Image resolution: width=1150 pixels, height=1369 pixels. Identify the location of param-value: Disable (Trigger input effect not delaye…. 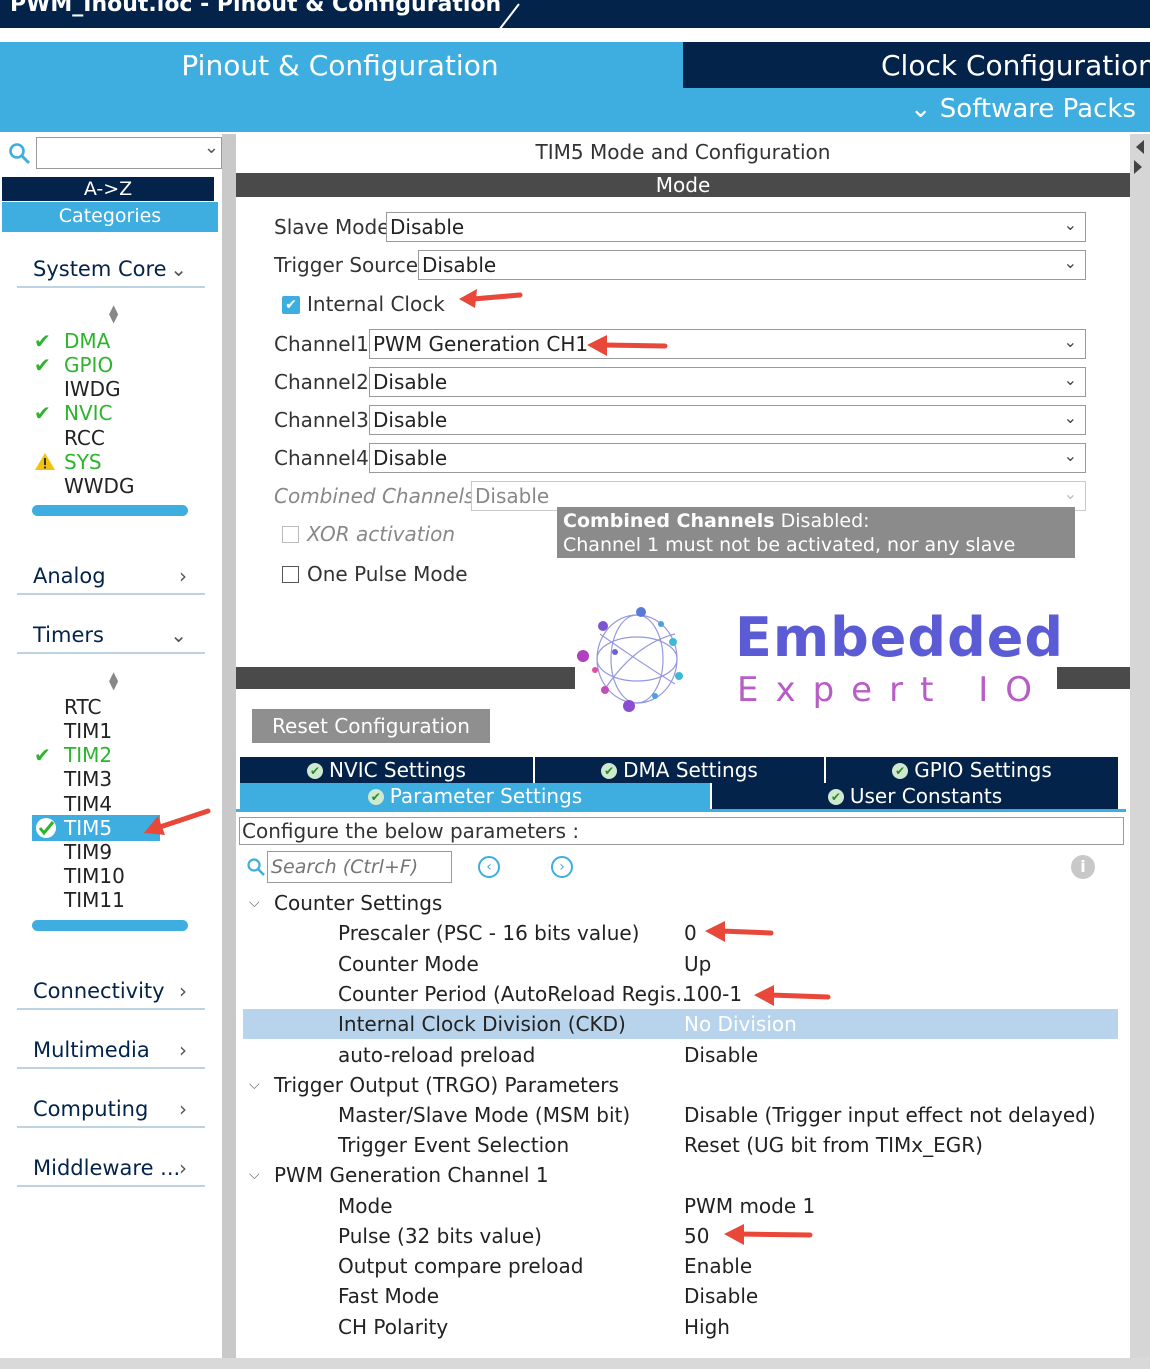
(890, 1115).